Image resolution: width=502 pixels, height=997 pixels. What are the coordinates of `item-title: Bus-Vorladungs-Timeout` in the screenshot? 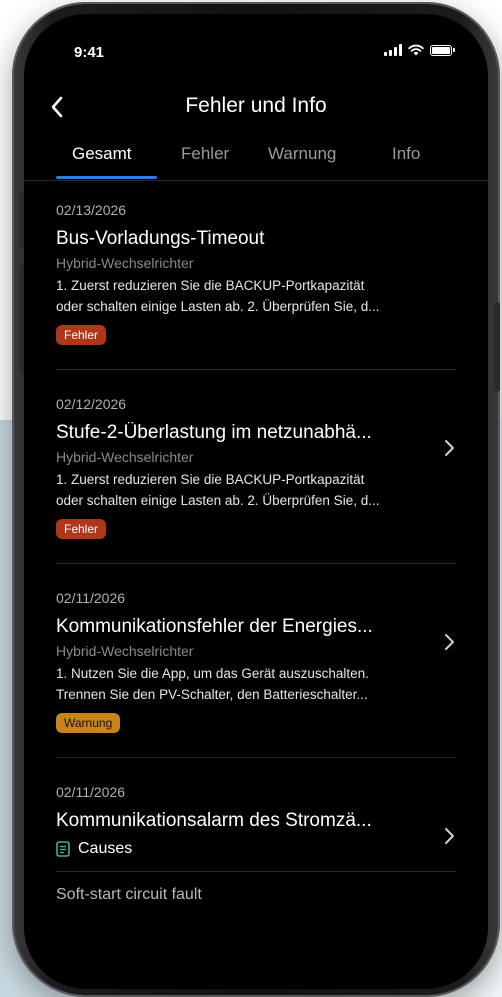 It's located at (160, 238).